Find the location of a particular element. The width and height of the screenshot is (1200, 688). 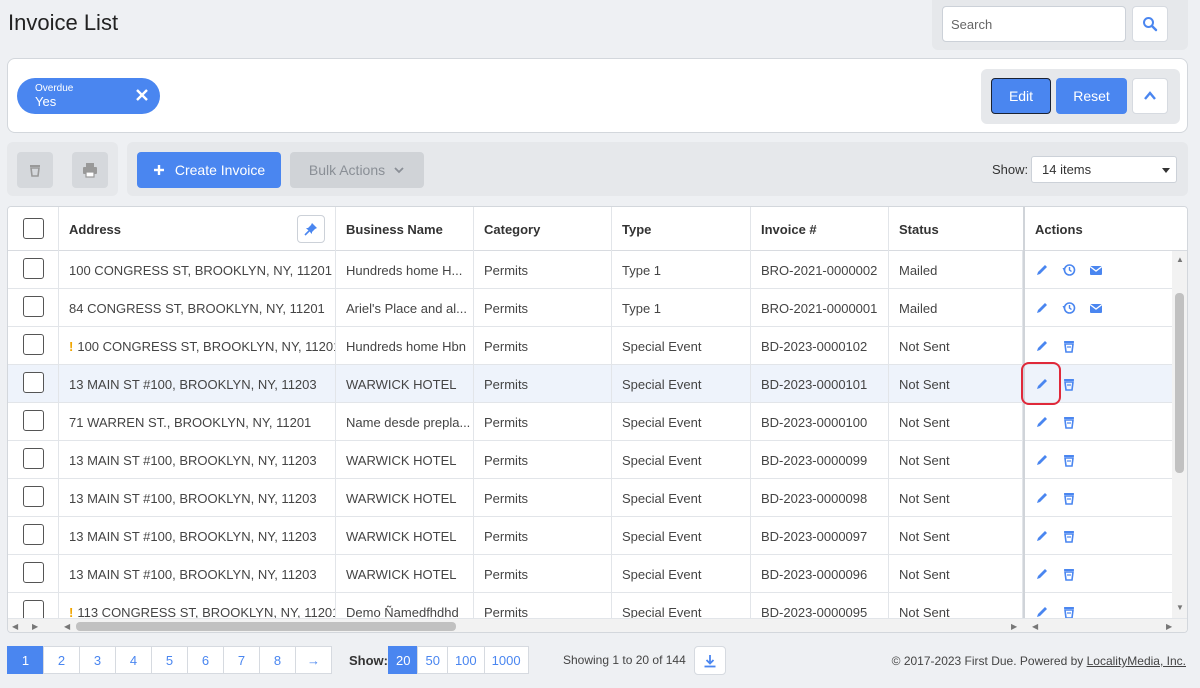

column-status: Status is located at coordinates (956, 229).